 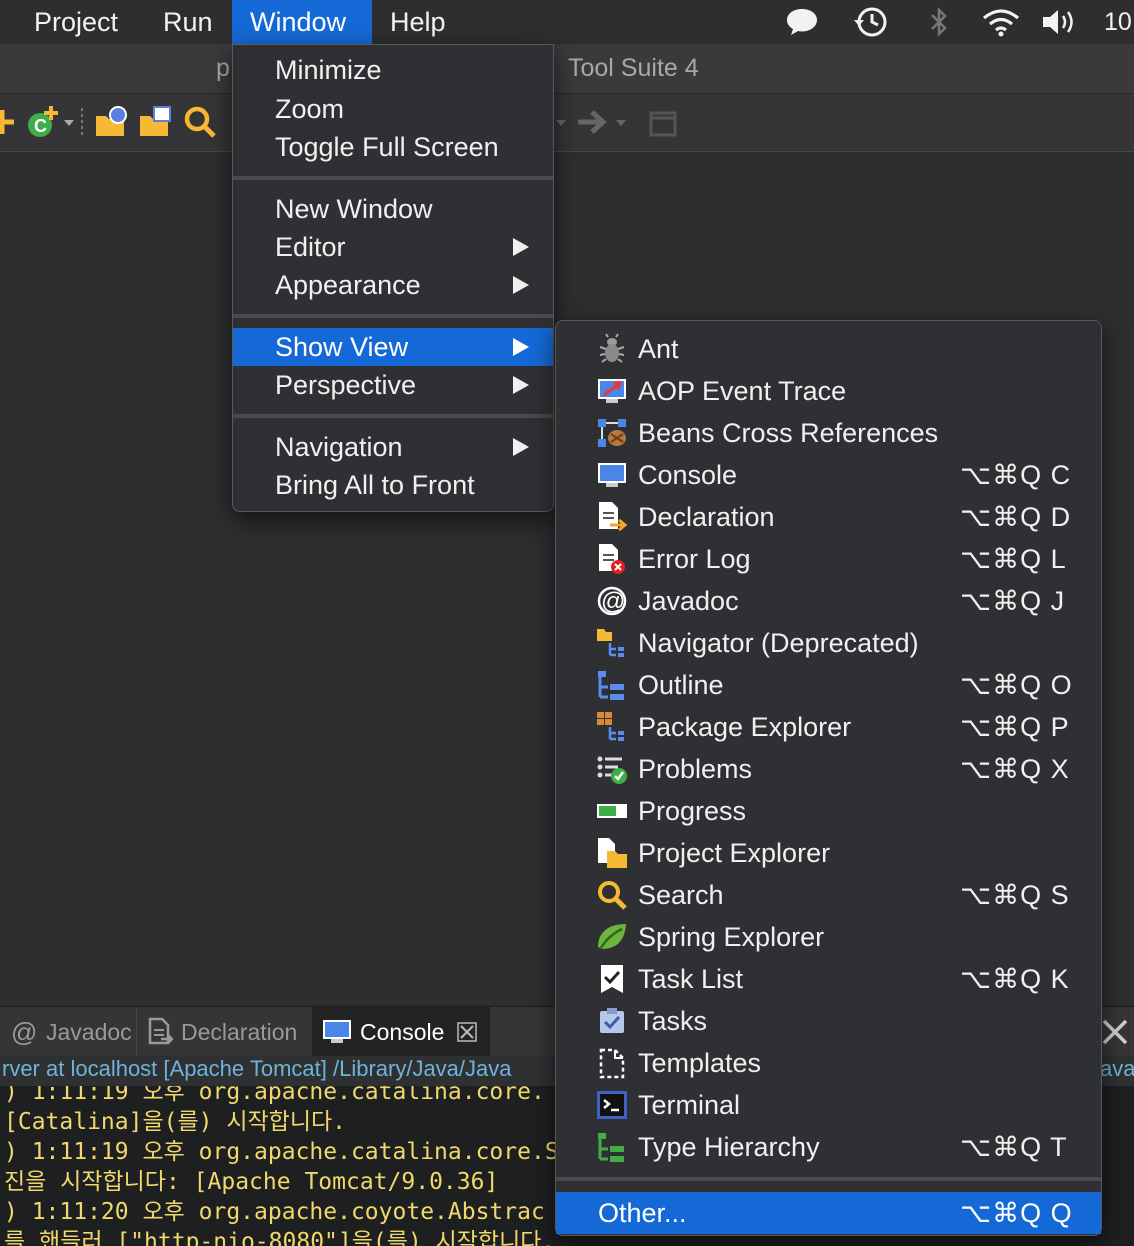 What do you see at coordinates (828, 1213) in the screenshot?
I see `view-item-other: Other... ⌥⌘Q Q` at bounding box center [828, 1213].